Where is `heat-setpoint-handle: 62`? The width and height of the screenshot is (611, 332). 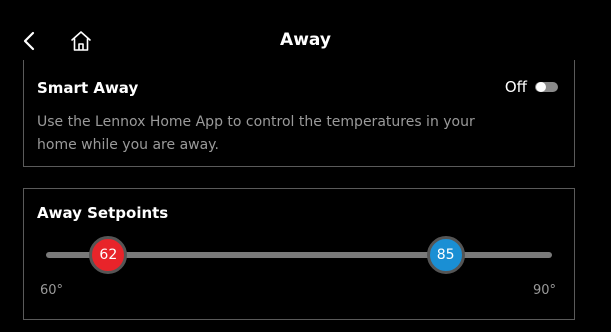 heat-setpoint-handle: 62 is located at coordinates (108, 255).